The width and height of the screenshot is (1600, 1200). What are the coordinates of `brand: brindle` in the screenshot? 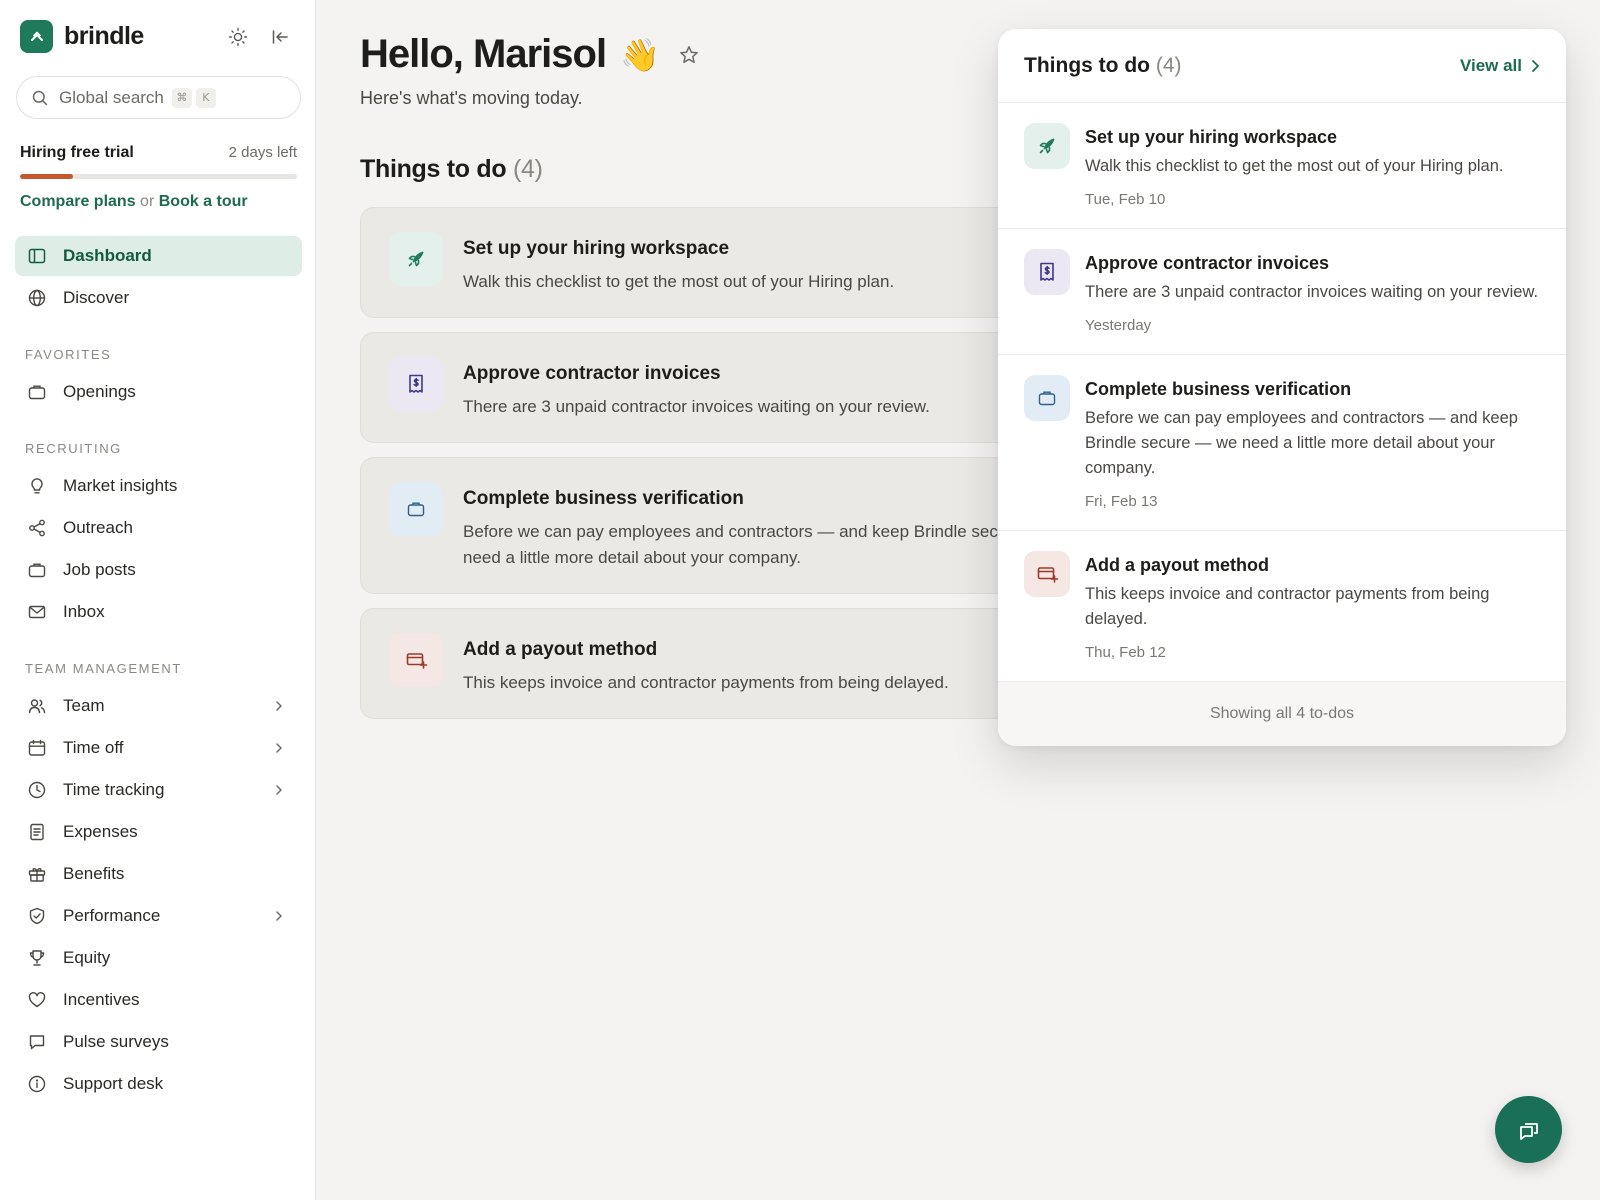 It's located at (82, 36).